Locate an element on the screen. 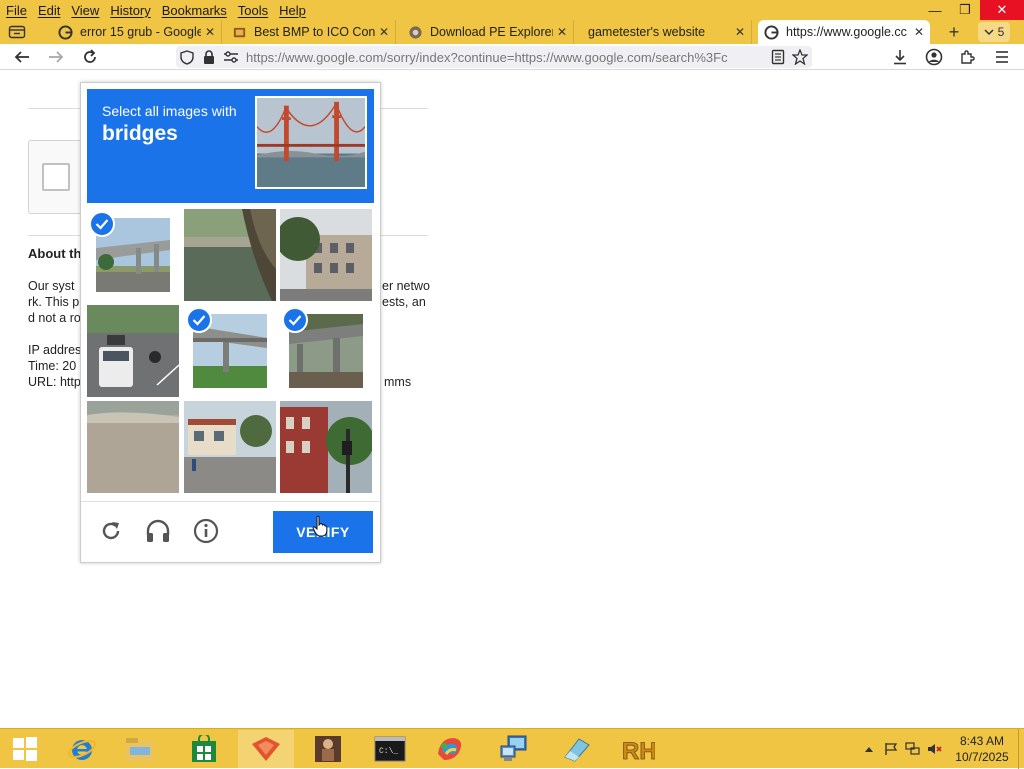 The height and width of the screenshot is (769, 1024). forward-arrow-icon is located at coordinates (56, 57).